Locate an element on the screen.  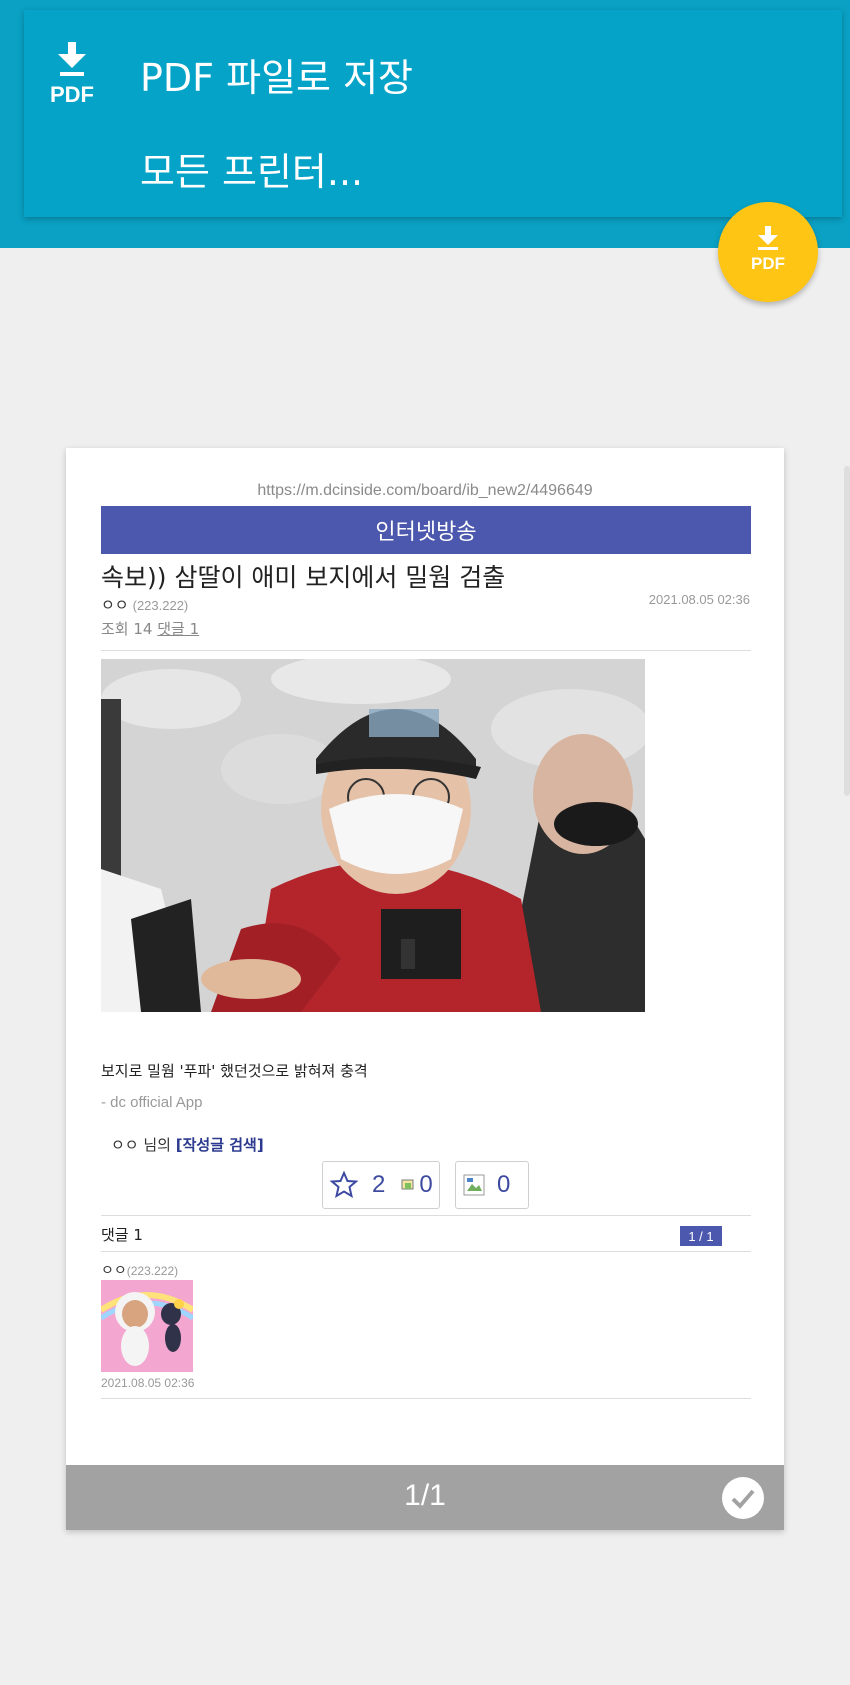
page-counter: 1/1 is located at coordinates (425, 1495).